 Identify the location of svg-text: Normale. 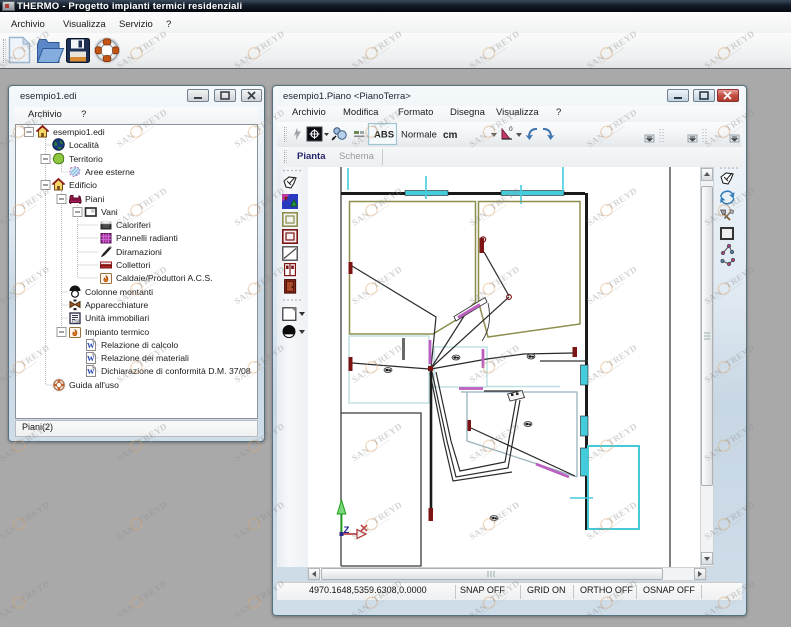
(419, 135).